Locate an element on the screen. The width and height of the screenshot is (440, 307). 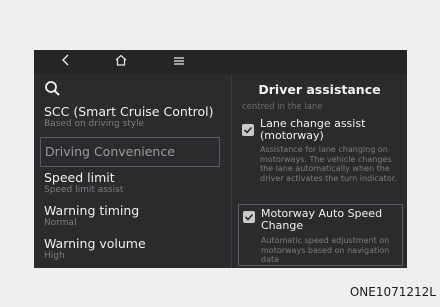
back-icon is located at coordinates (66, 62).